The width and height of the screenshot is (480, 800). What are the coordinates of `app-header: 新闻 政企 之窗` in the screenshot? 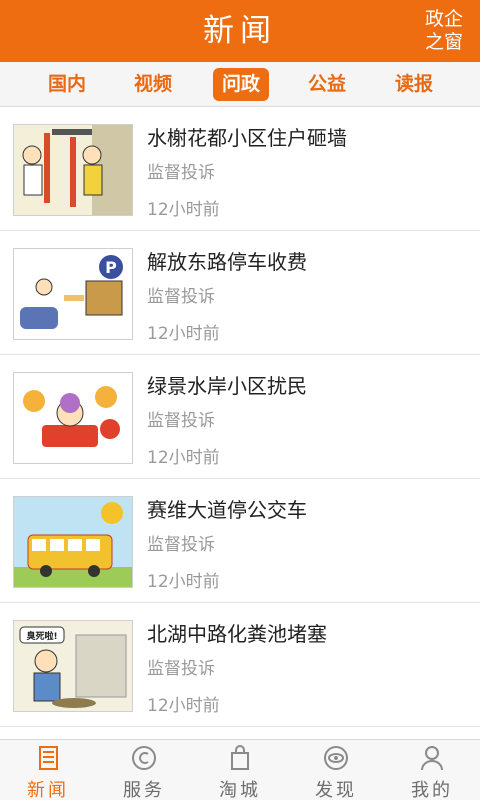 It's located at (240, 31).